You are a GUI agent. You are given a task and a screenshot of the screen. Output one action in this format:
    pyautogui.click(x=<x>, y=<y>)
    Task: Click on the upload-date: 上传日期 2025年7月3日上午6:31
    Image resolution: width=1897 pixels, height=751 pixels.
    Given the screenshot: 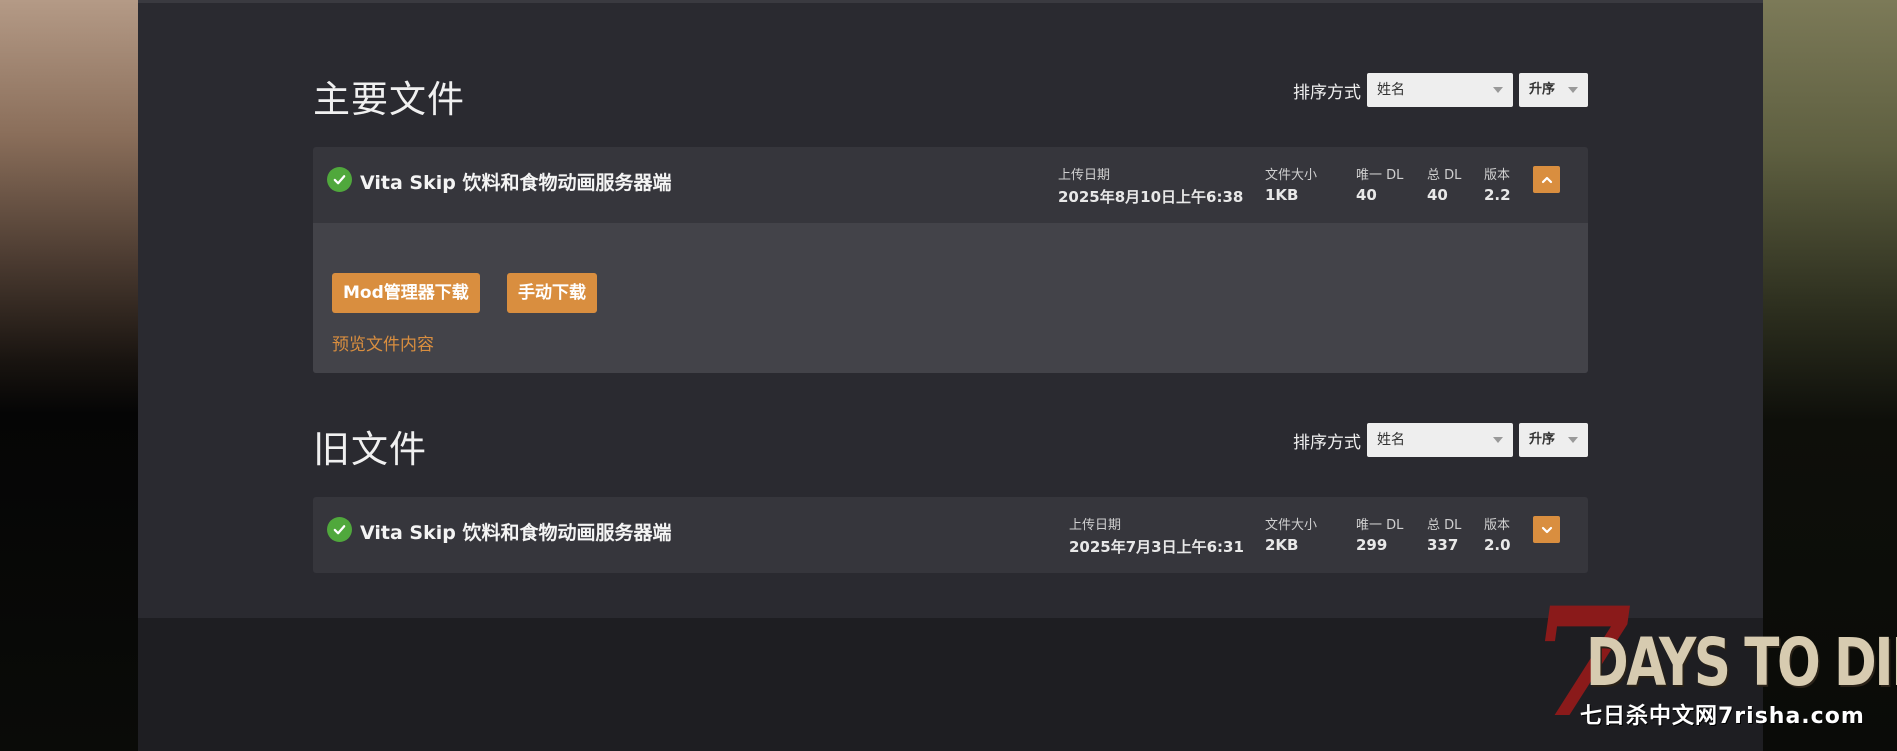 What is the action you would take?
    pyautogui.click(x=1156, y=535)
    